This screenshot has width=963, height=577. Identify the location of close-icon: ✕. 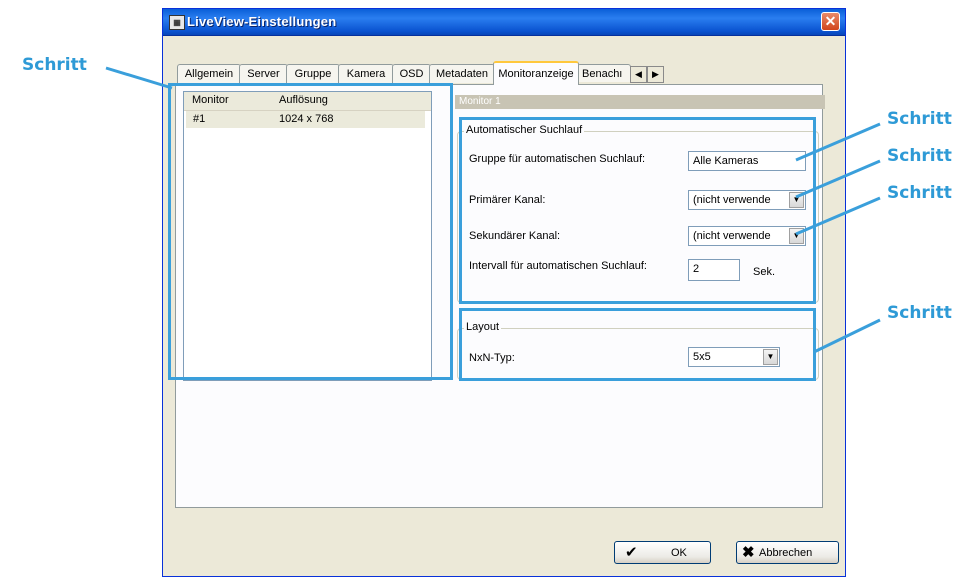
(830, 21).